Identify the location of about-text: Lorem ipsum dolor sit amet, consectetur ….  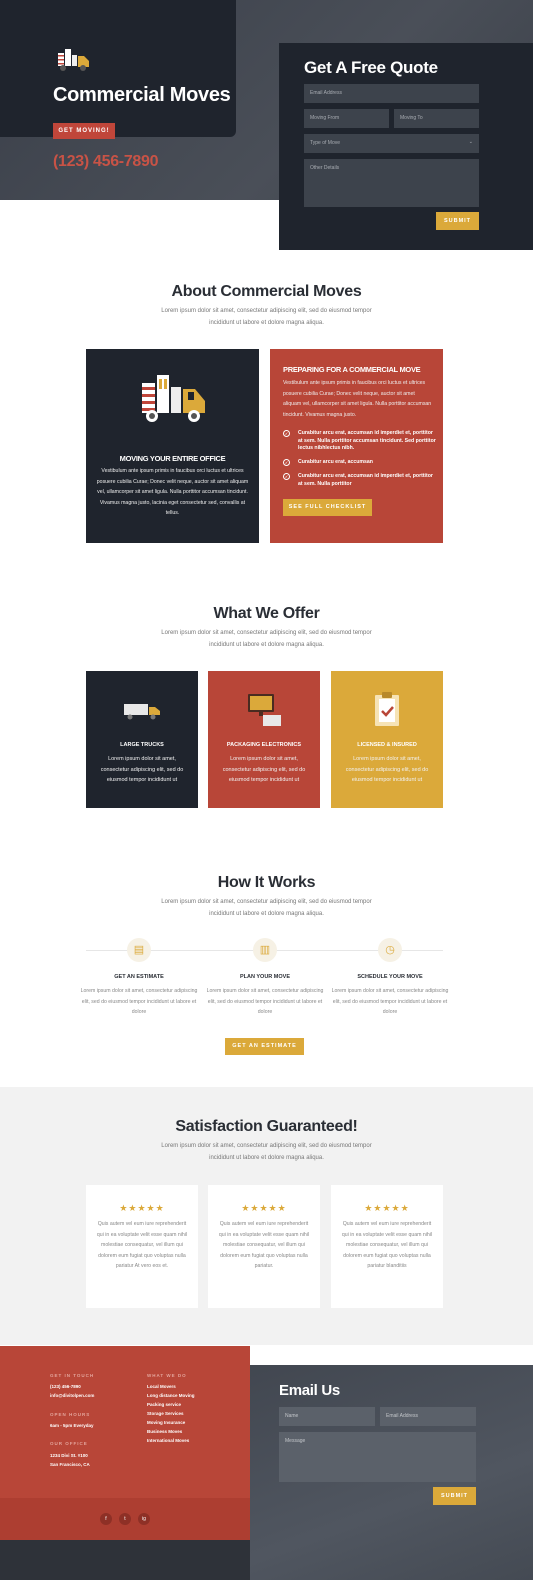
(266, 317).